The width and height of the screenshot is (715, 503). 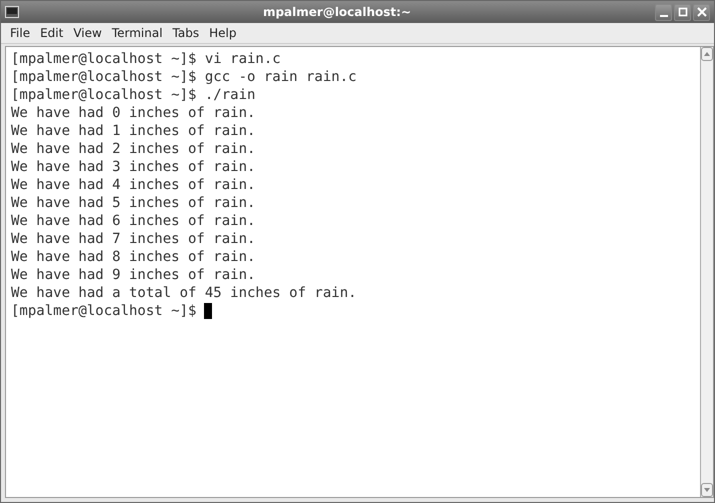 I want to click on terminal-line: We have had 3 inches of rain., so click(x=133, y=167).